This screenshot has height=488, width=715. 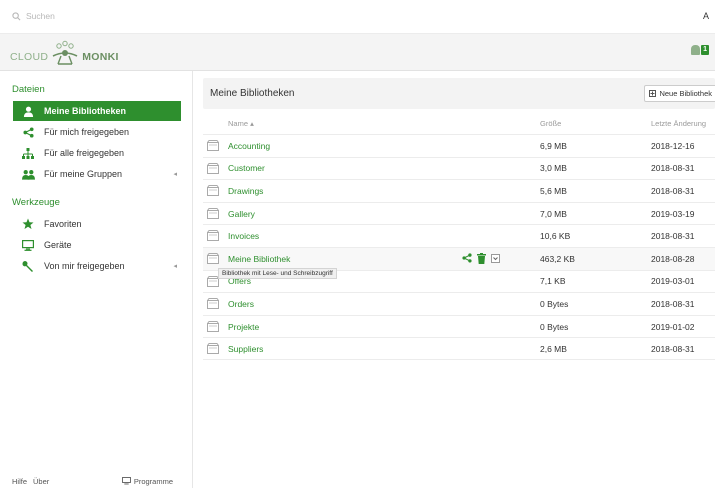 I want to click on library-name: Drawings, so click(x=245, y=191).